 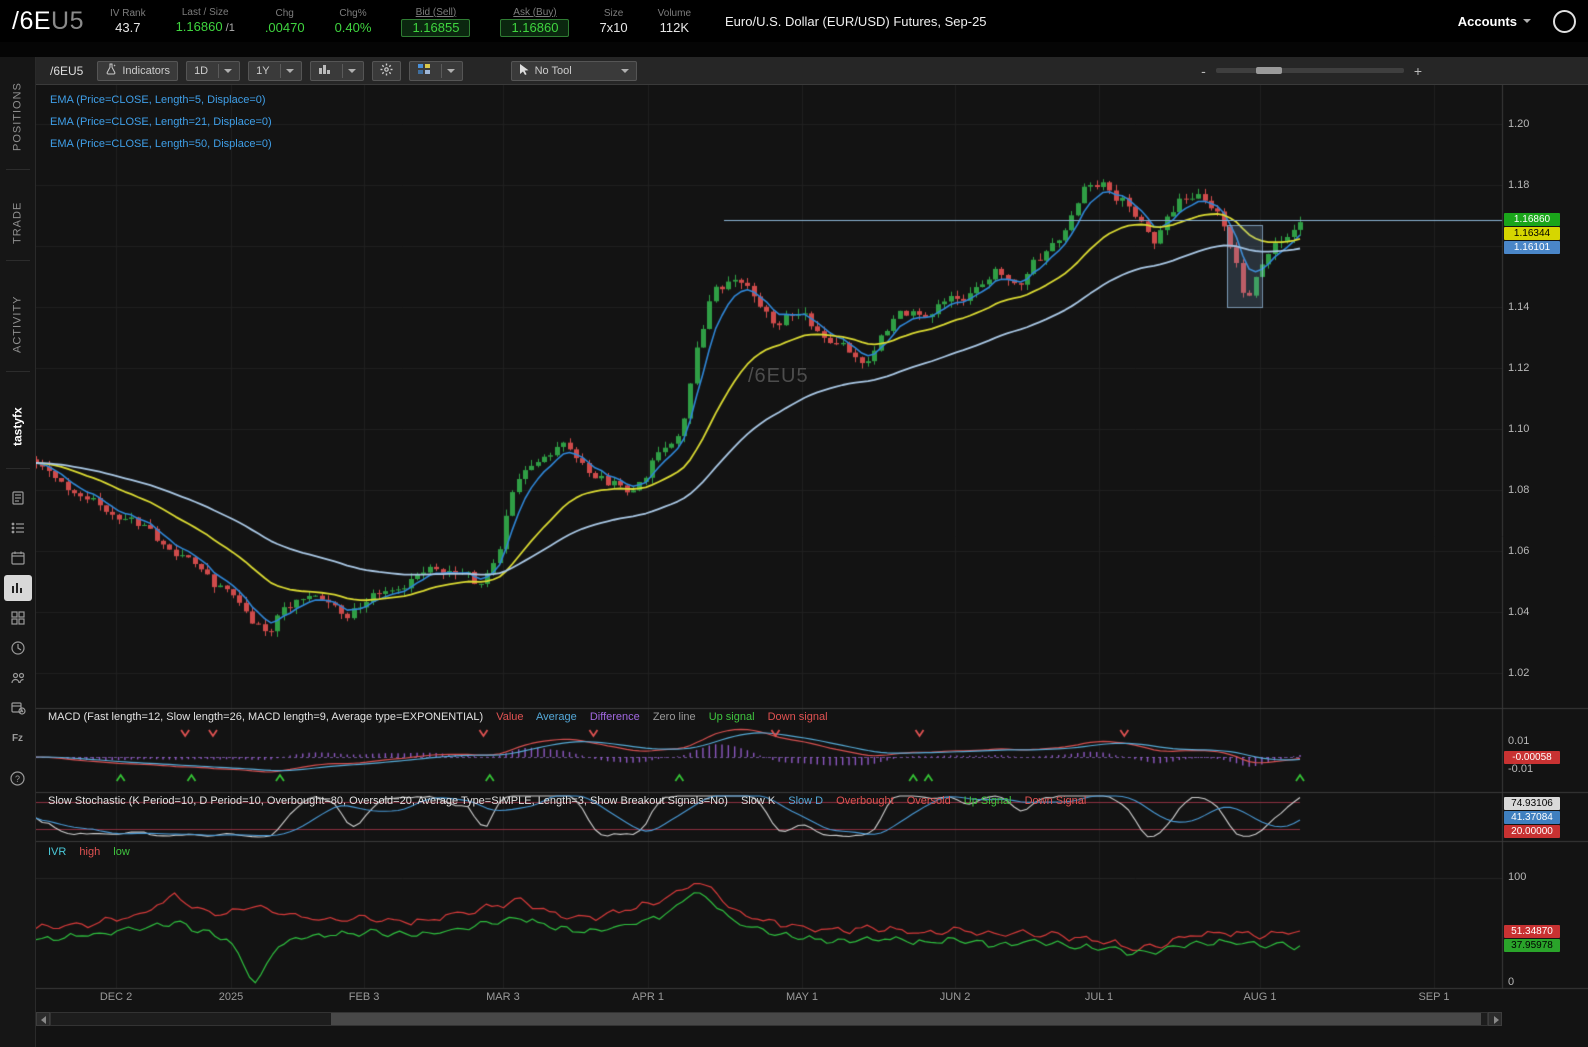 I want to click on scrollbar-thumb, so click(x=906, y=1019).